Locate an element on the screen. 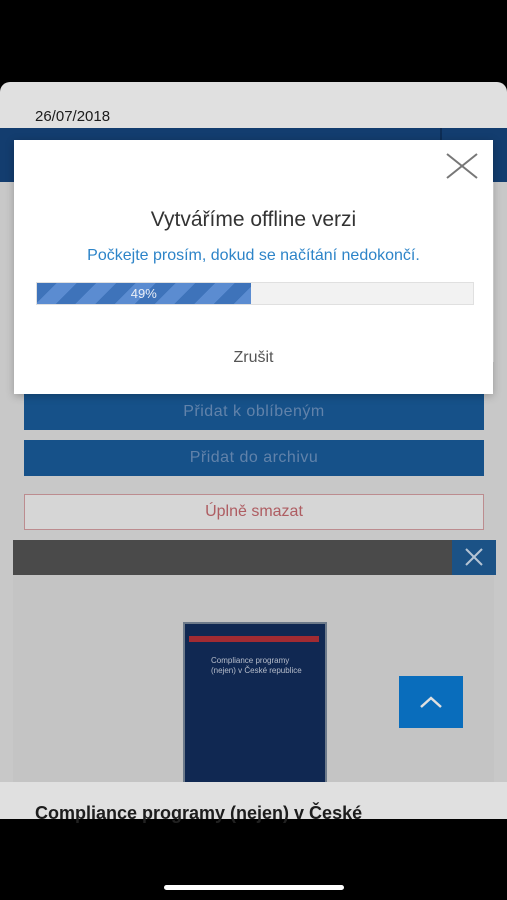 The height and width of the screenshot is (900, 507). dialog-close-button is located at coordinates (462, 169).